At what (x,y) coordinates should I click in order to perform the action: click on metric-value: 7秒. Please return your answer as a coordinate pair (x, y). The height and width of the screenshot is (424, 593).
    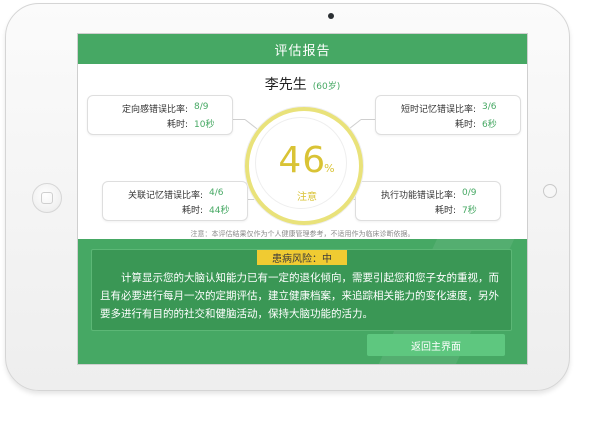
    Looking at the image, I should click on (469, 211).